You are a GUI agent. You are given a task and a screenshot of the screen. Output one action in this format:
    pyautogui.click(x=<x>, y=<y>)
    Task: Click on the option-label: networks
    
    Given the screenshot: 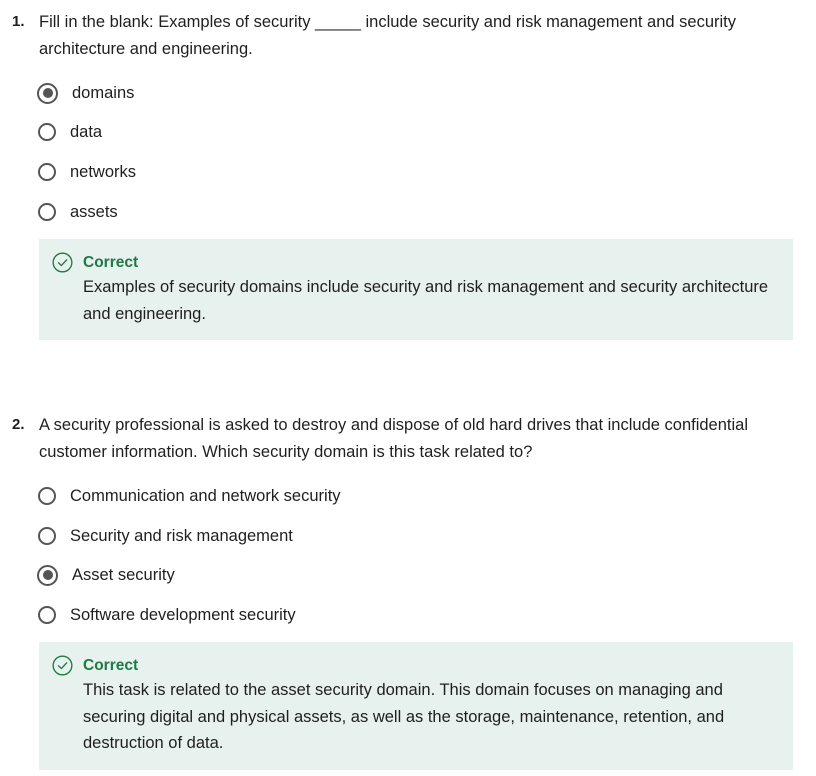 What is the action you would take?
    pyautogui.click(x=103, y=171)
    